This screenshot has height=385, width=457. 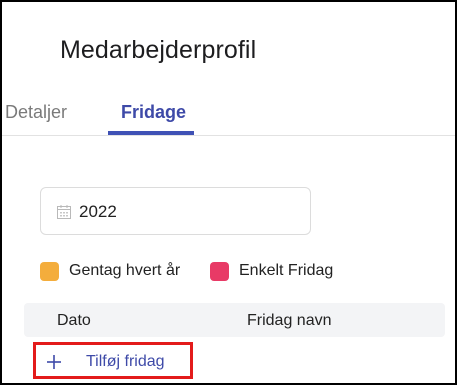 I want to click on legend-swatch-repeat, so click(x=49, y=271).